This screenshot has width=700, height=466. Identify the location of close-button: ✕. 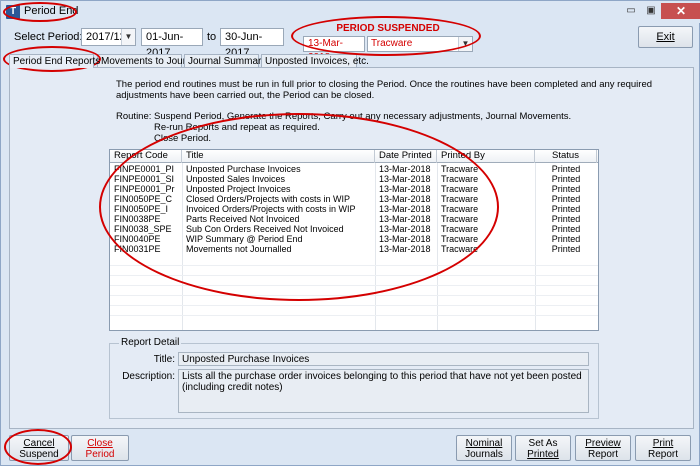
(680, 11).